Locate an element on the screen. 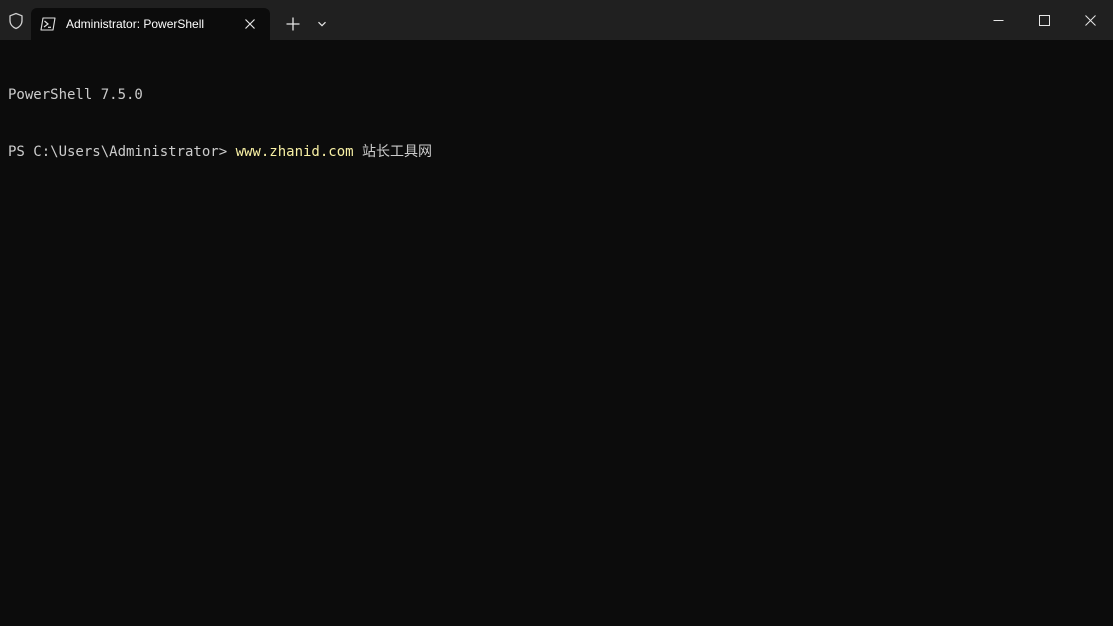 This screenshot has height=626, width=1113. minimize-icon is located at coordinates (998, 20).